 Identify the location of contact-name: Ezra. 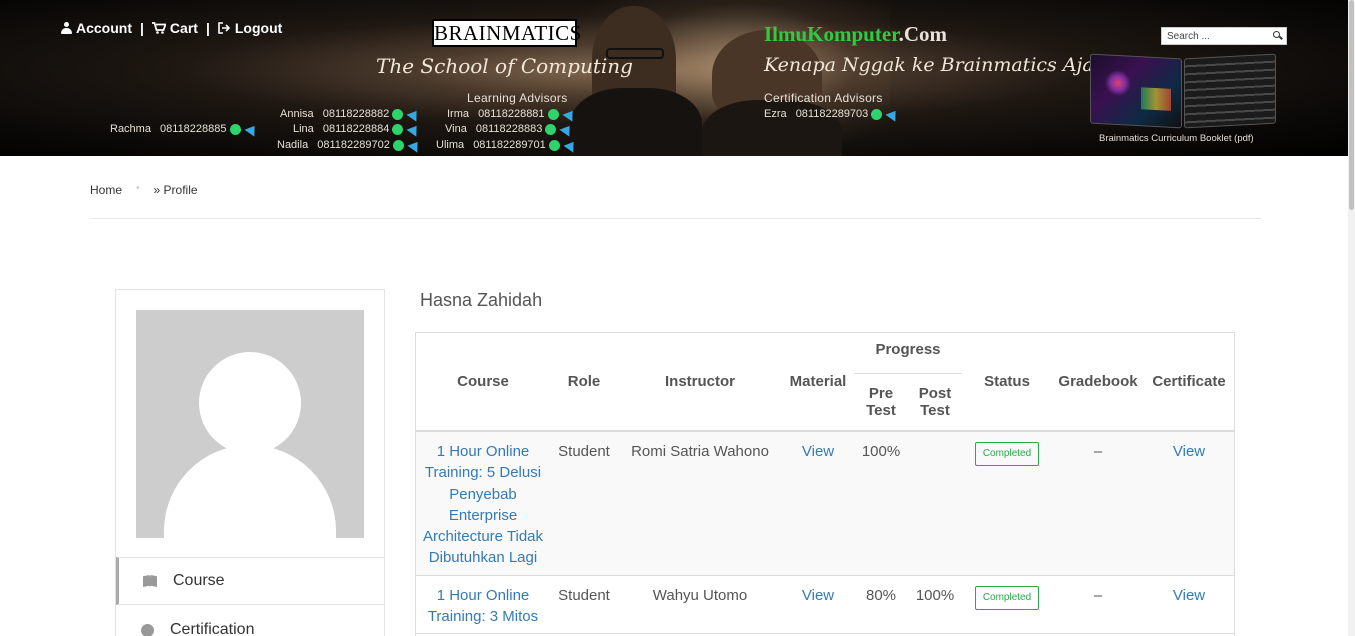
(775, 114).